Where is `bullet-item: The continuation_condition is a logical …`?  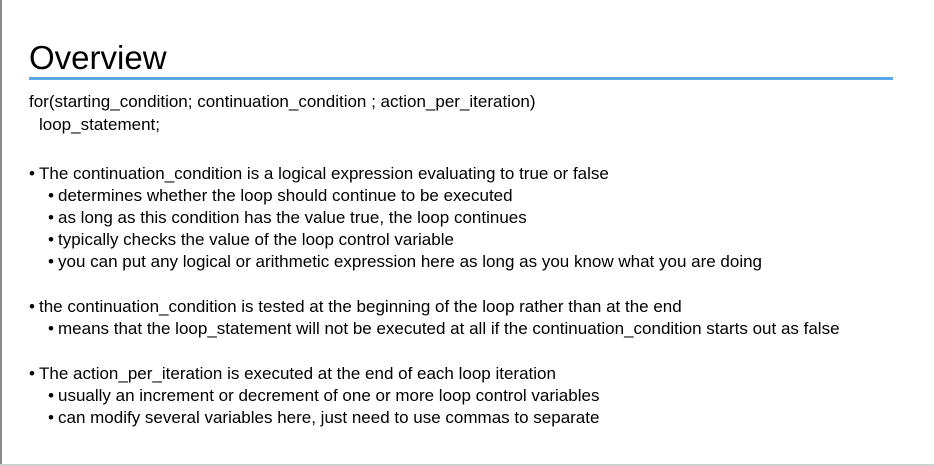
bullet-item: The continuation_condition is a logical … is located at coordinates (474, 174).